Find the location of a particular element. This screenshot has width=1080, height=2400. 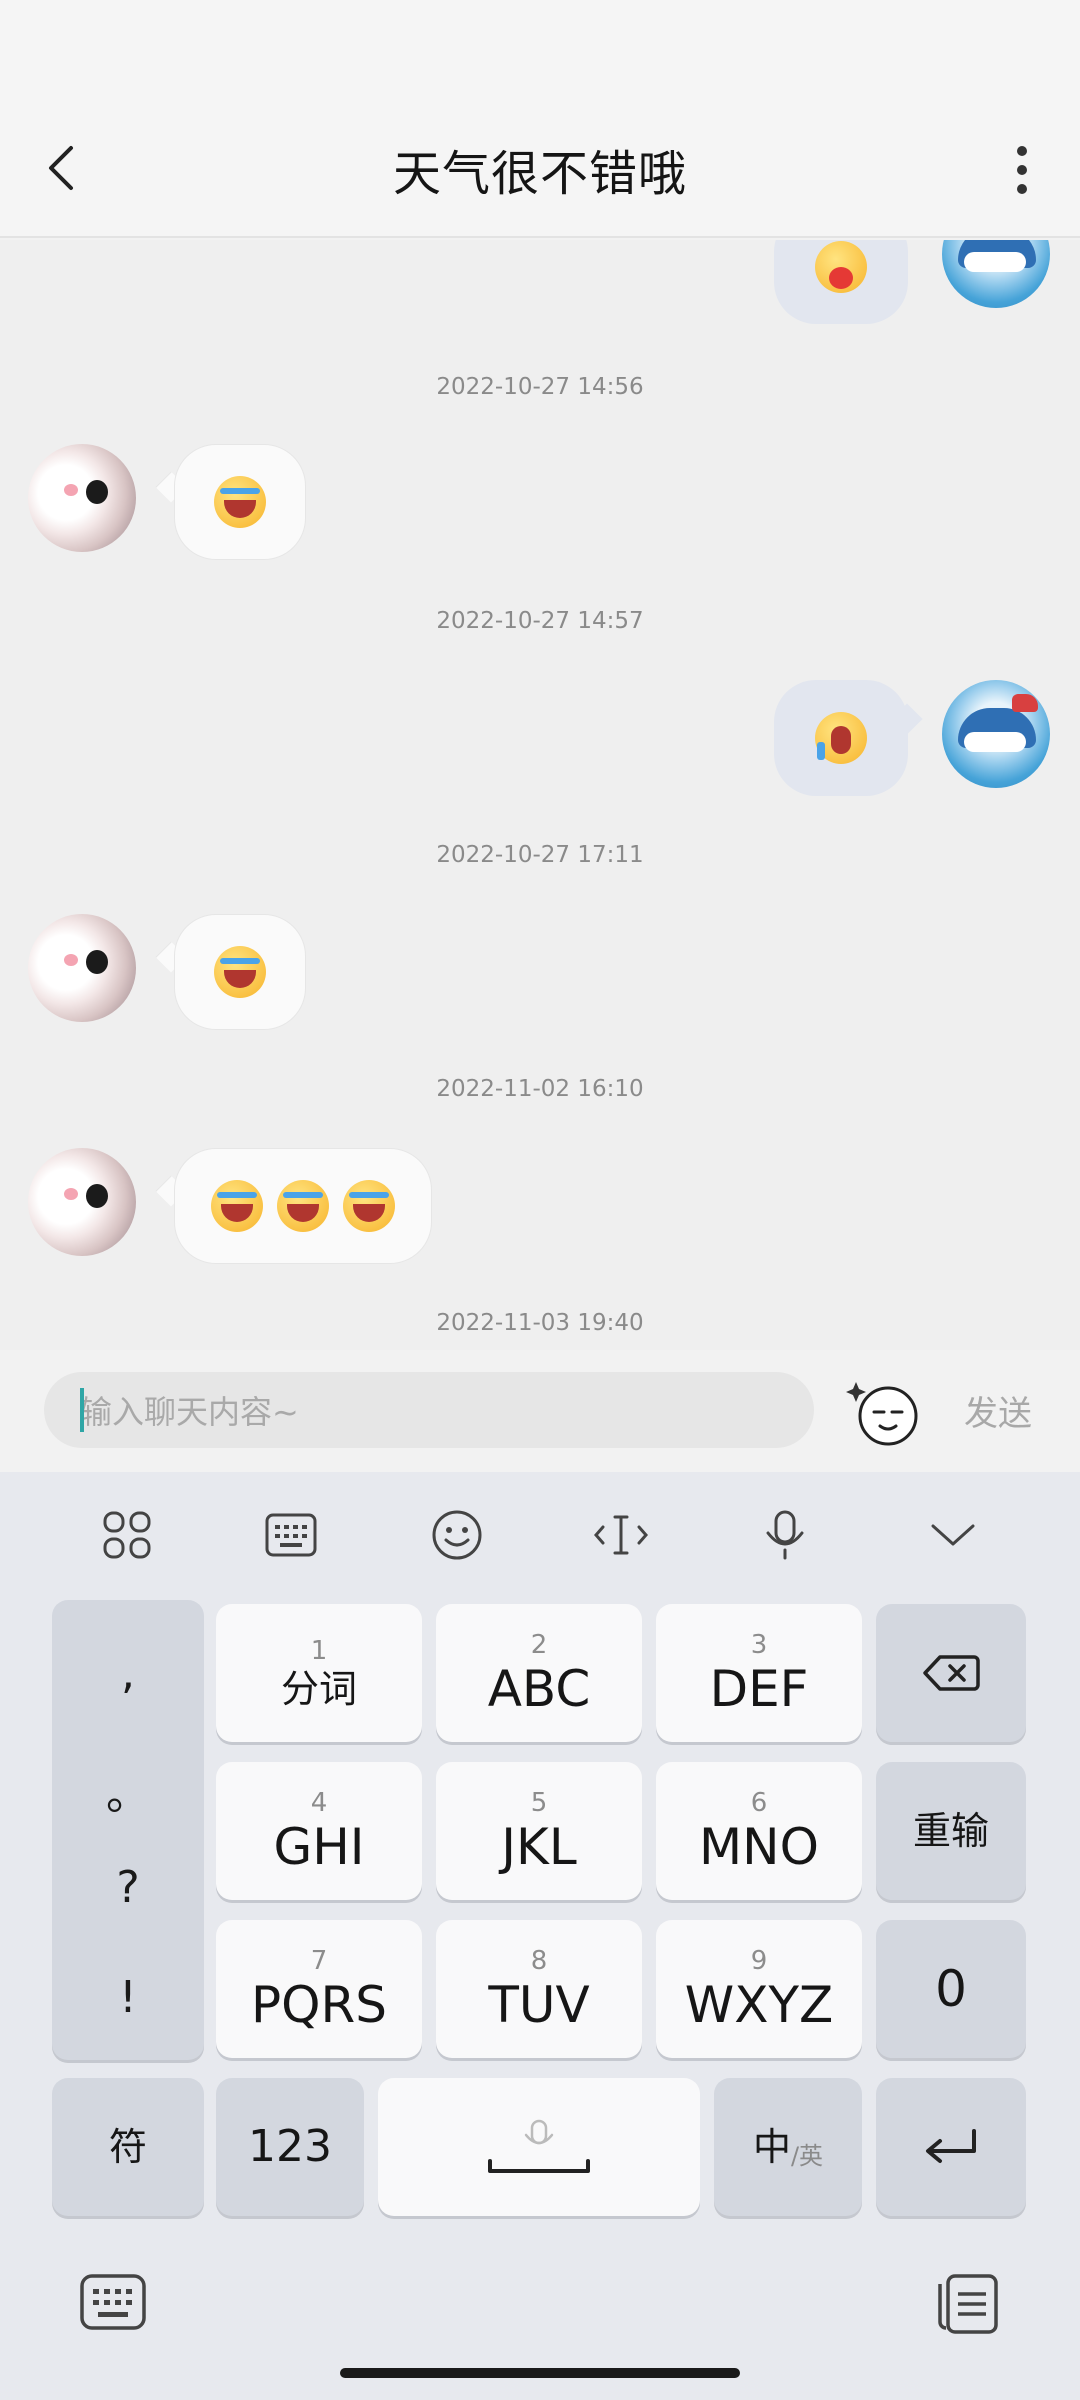

message-timestamp: 2022-11-02 16:10 is located at coordinates (540, 1089).